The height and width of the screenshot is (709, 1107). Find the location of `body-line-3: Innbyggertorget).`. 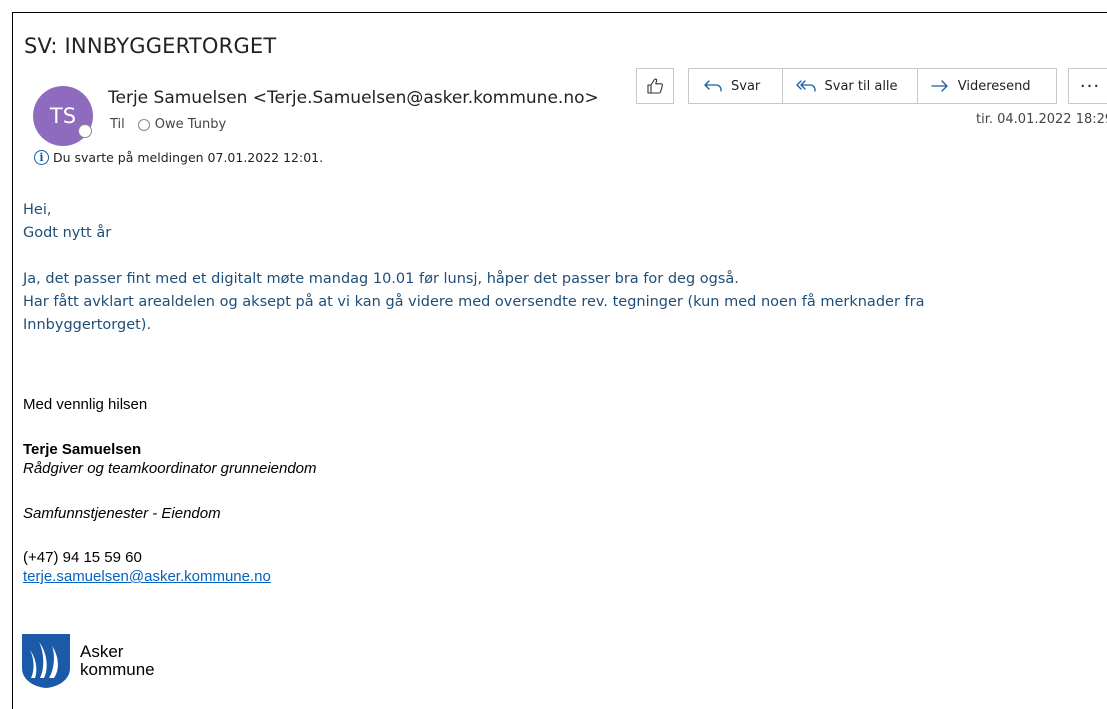

body-line-3: Innbyggertorget). is located at coordinates (87, 325).